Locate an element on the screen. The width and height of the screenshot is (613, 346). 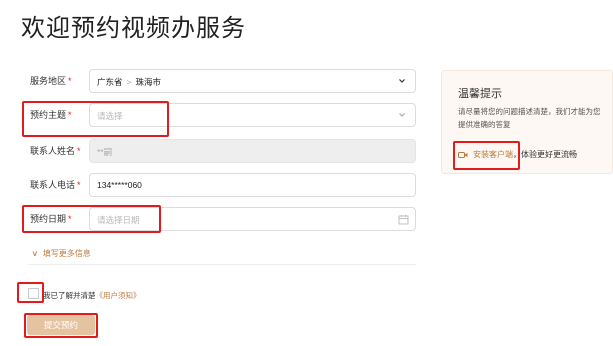
form-row-name: 联系人姓名 * **嗣 is located at coordinates (222, 151).